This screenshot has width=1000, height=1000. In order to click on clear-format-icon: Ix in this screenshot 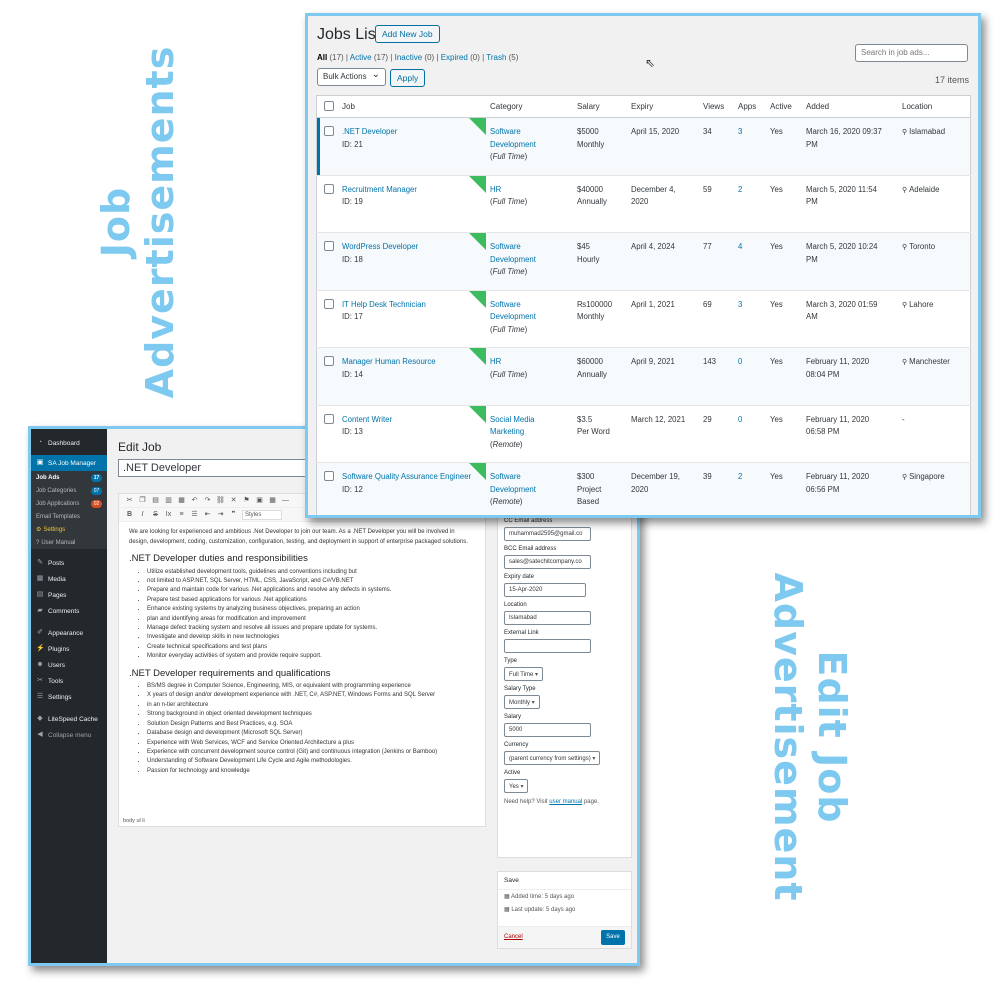, I will do `click(168, 514)`.